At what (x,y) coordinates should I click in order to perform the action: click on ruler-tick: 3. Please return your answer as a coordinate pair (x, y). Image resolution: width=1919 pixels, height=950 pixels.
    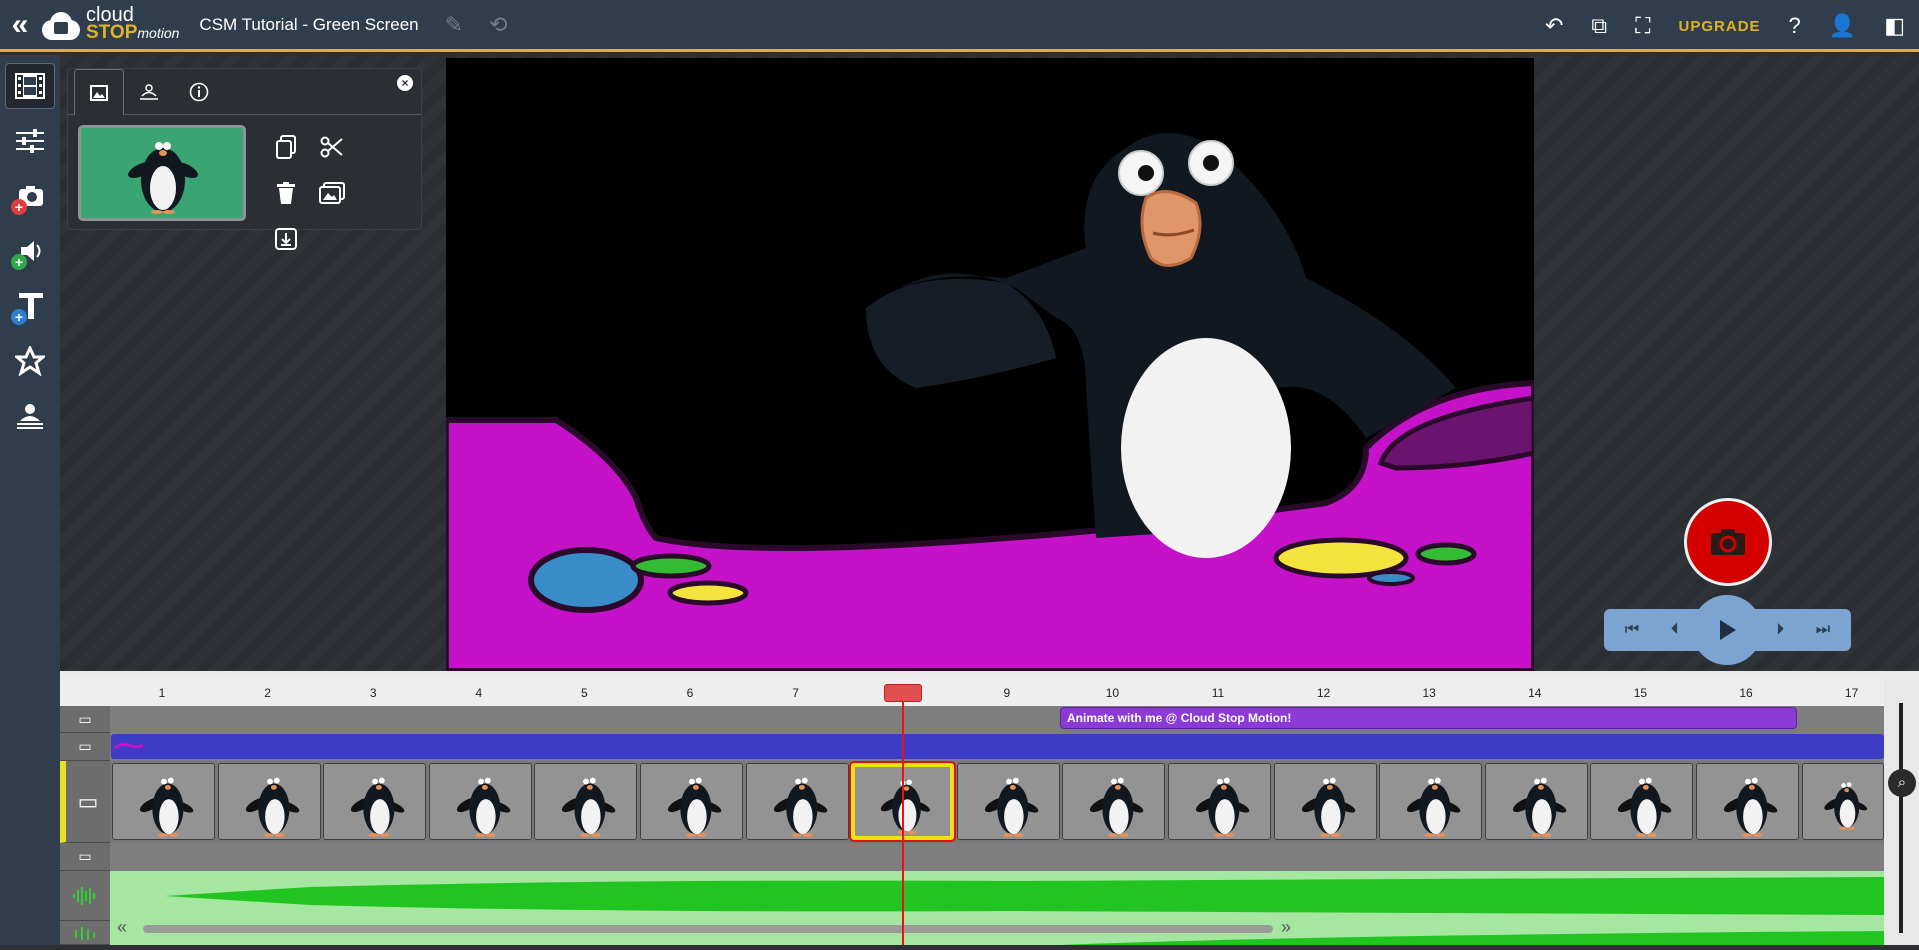
    Looking at the image, I should click on (373, 693).